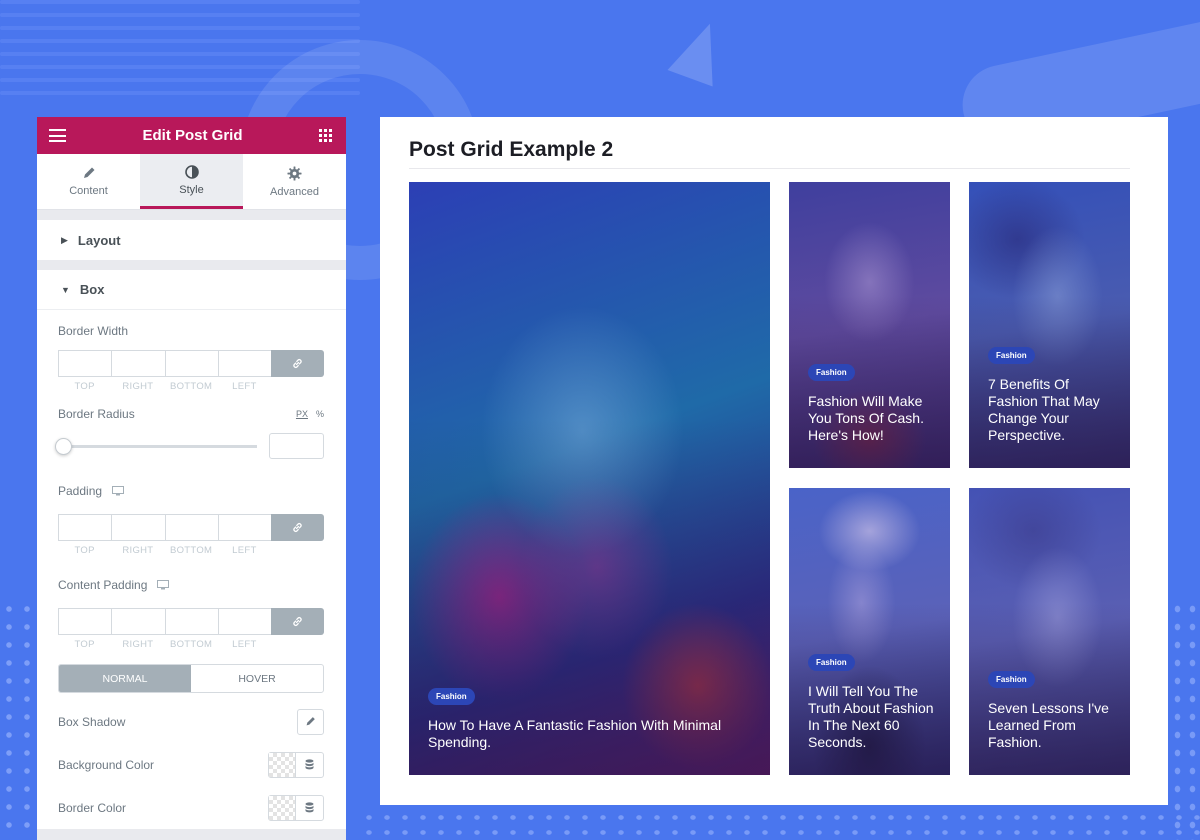  I want to click on content-padding-right-input, so click(138, 621).